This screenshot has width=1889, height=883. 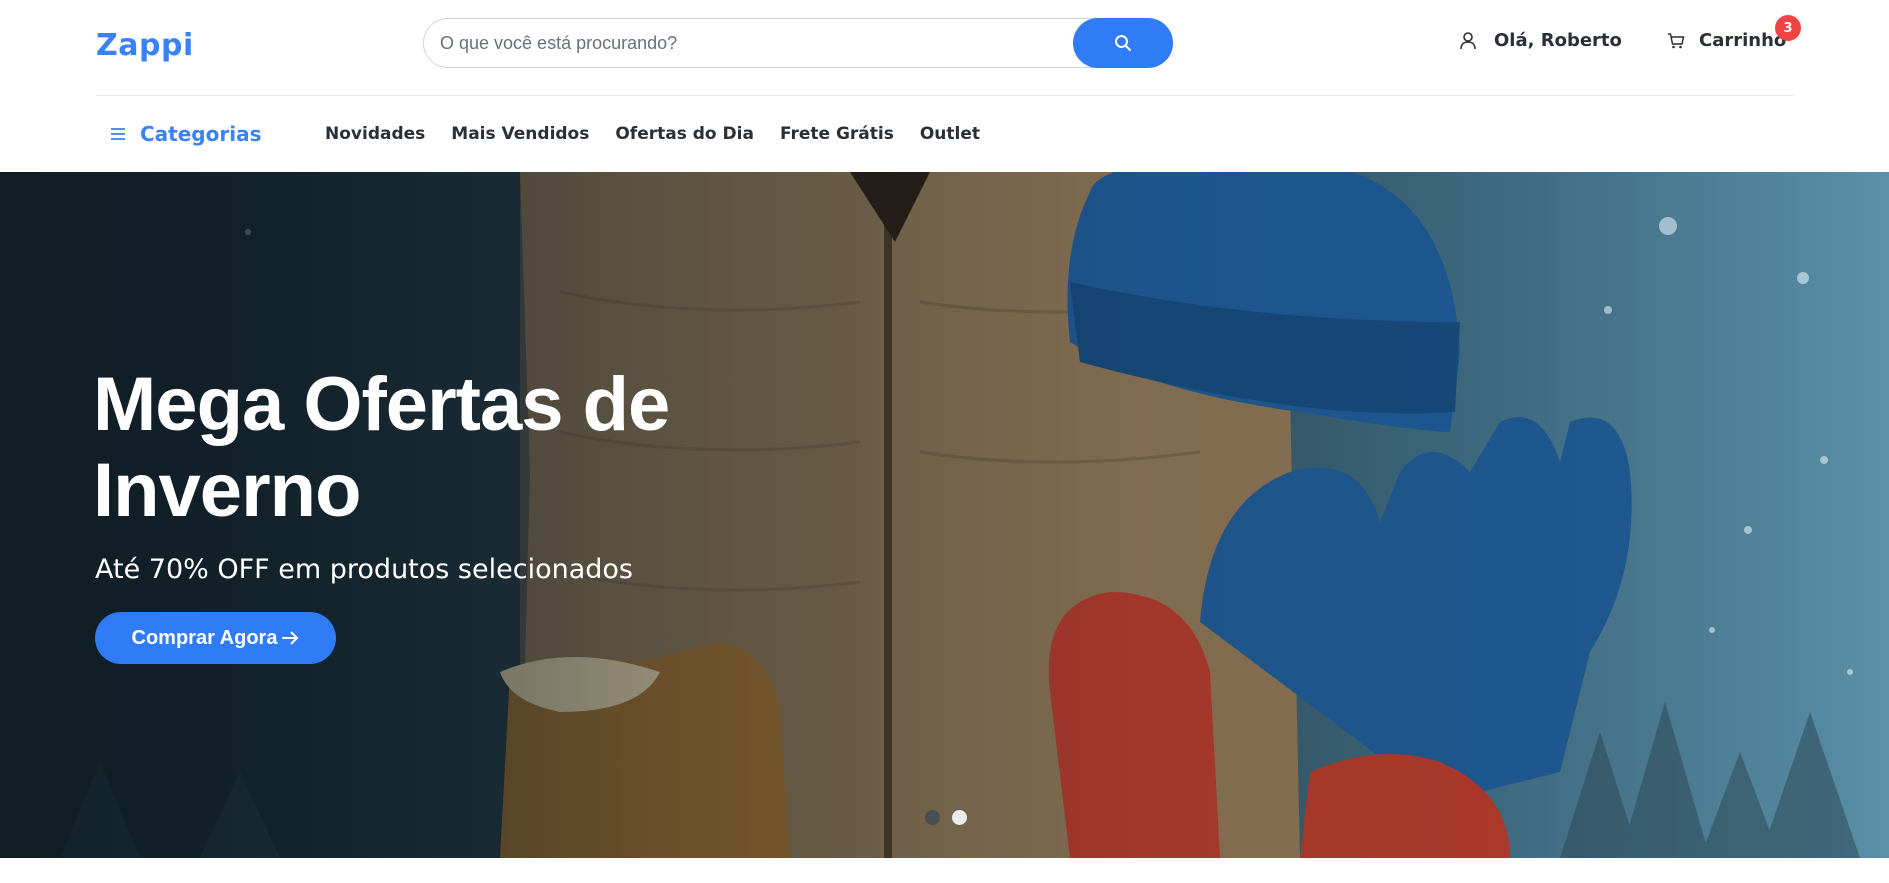 What do you see at coordinates (364, 569) in the screenshot?
I see `hero-subtitle: Até 70% OFF em produtos selecionados` at bounding box center [364, 569].